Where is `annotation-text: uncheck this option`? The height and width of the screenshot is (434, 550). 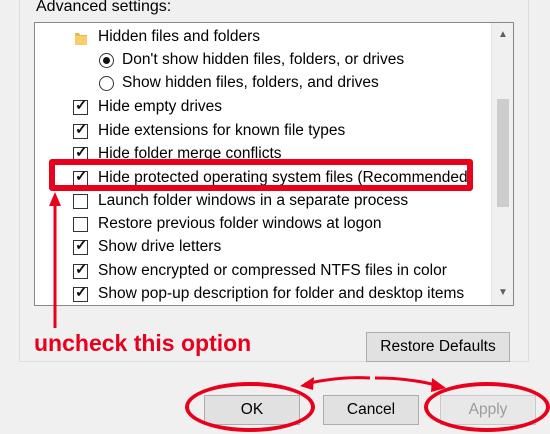 annotation-text: uncheck this option is located at coordinates (143, 343).